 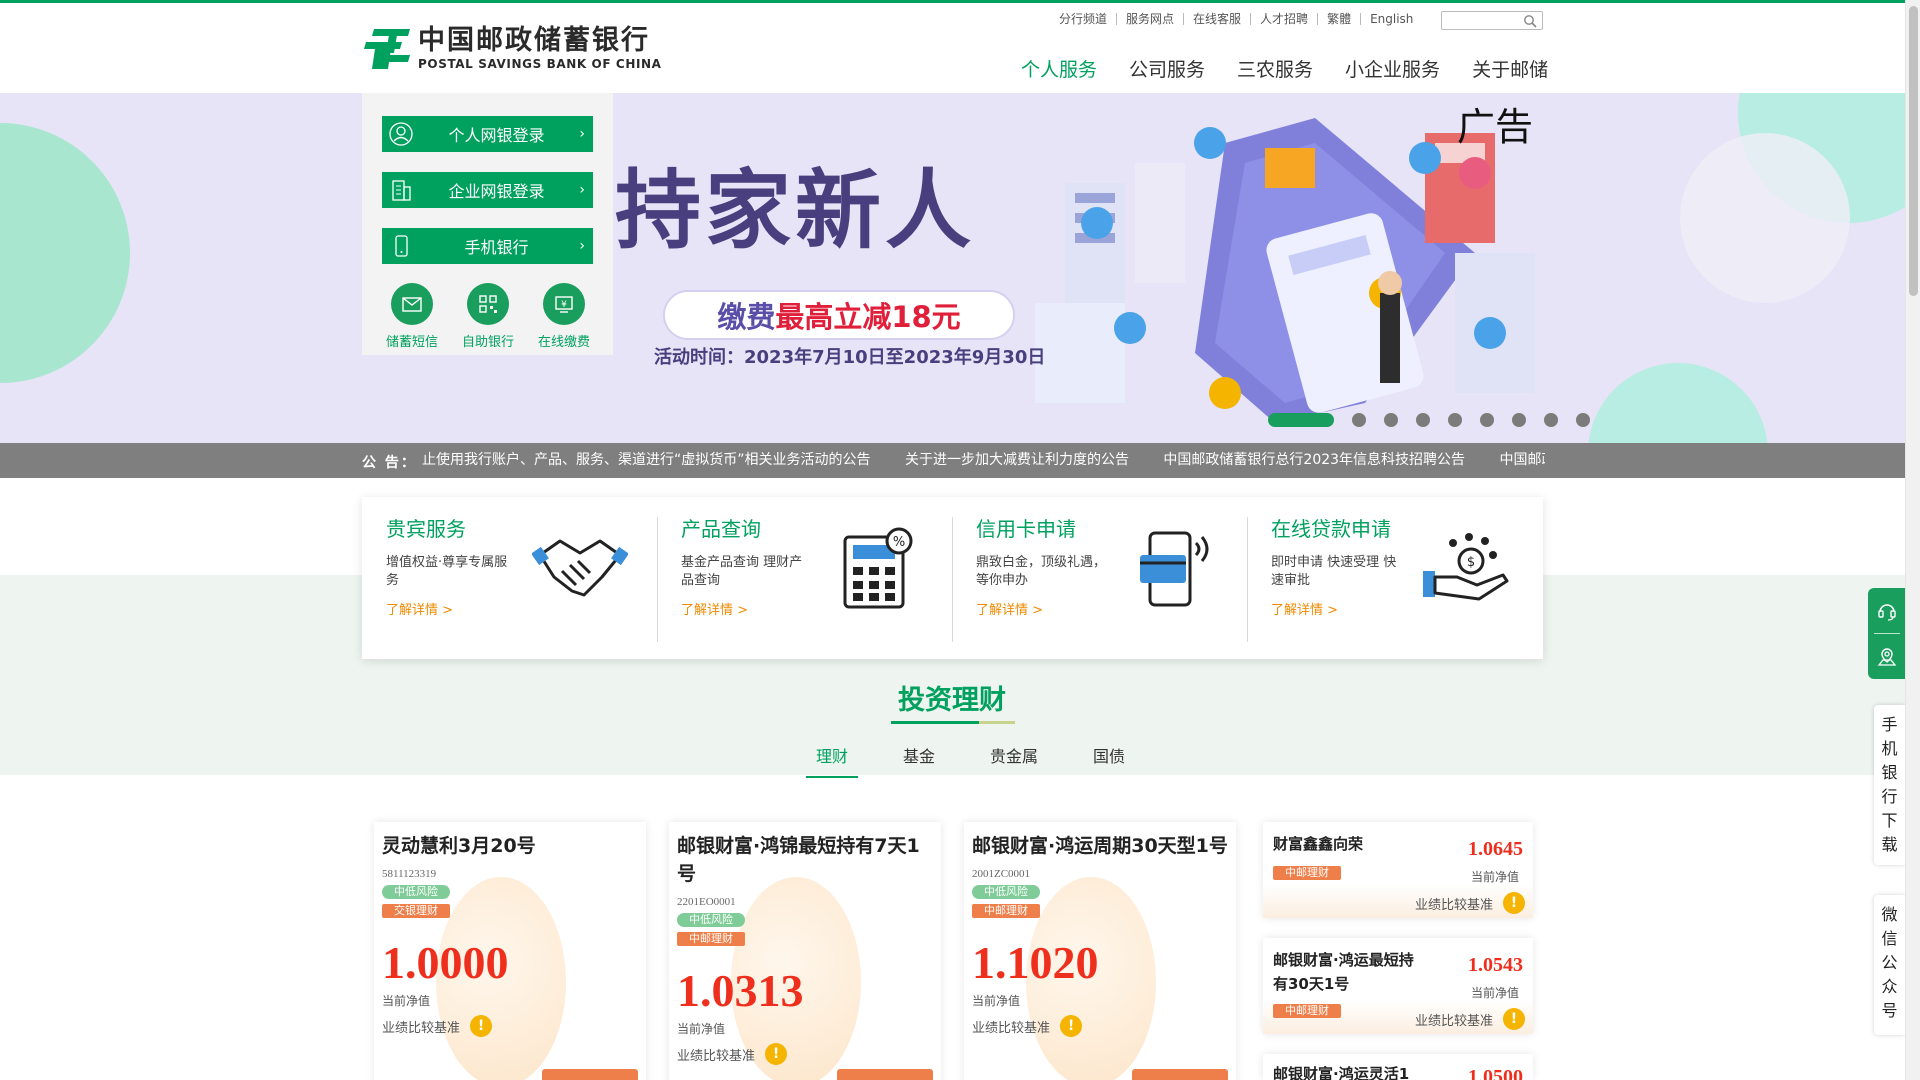 What do you see at coordinates (389, 463) in the screenshot?
I see `announcement-label: 公 告：` at bounding box center [389, 463].